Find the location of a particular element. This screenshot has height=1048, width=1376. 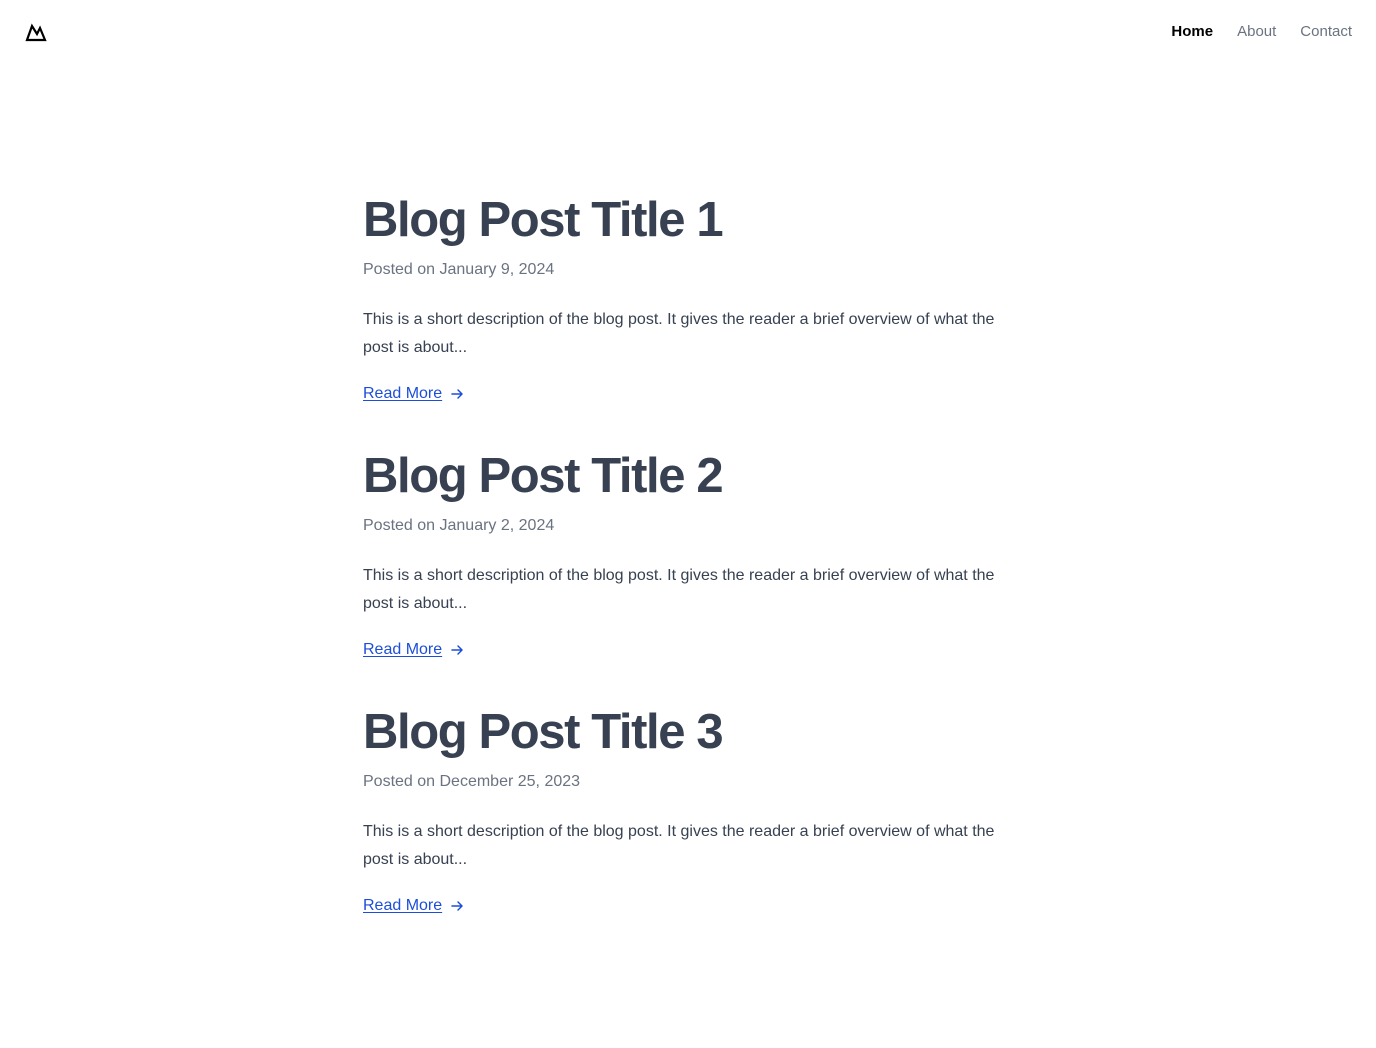

nav-link-about: About is located at coordinates (1256, 32).